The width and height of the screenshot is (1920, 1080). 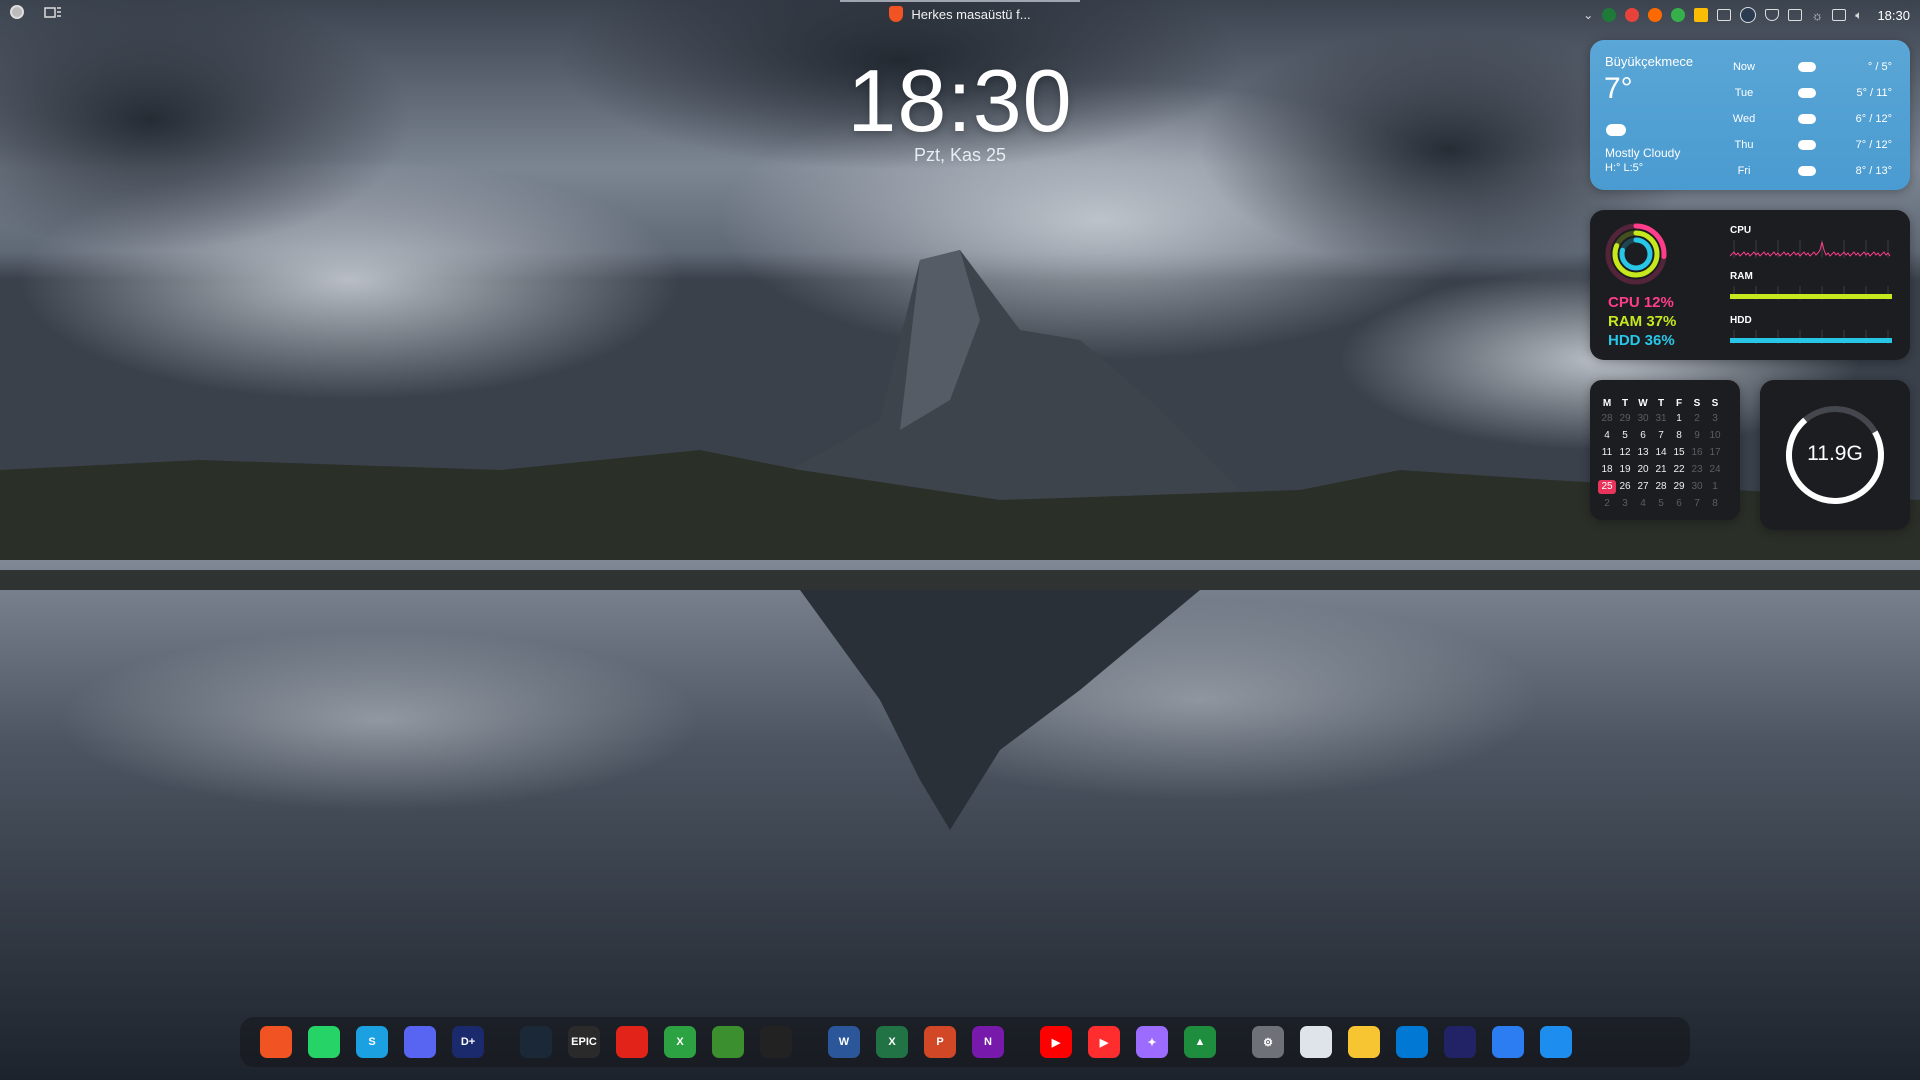 What do you see at coordinates (1817, 15) in the screenshot?
I see `brightness-icon: ☼` at bounding box center [1817, 15].